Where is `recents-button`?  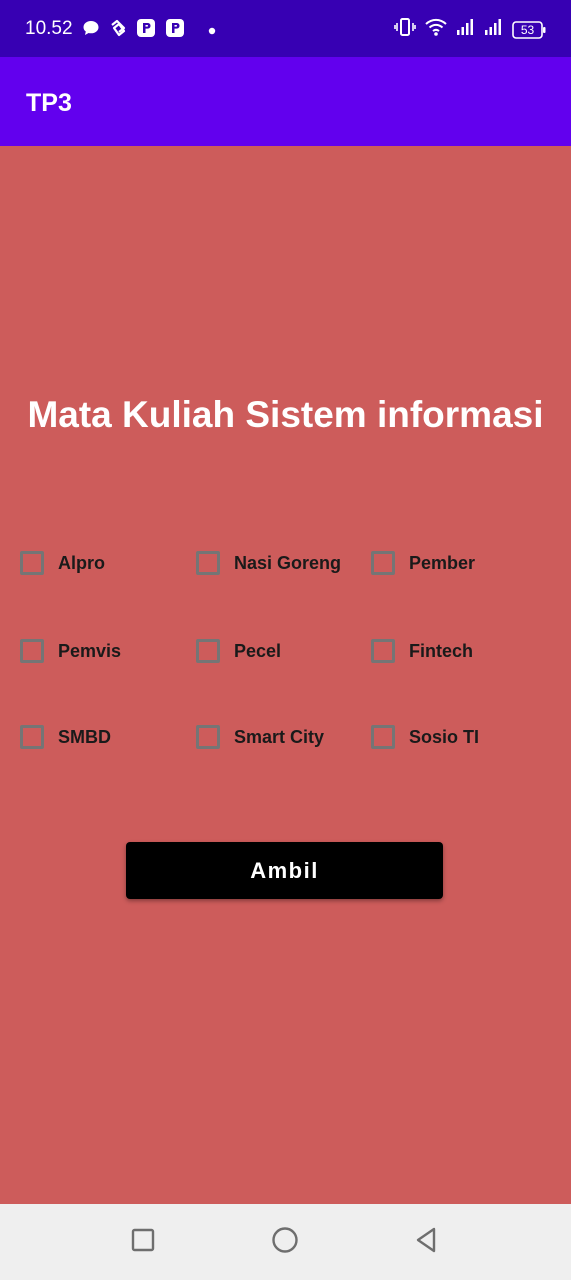
recents-button is located at coordinates (143, 1242).